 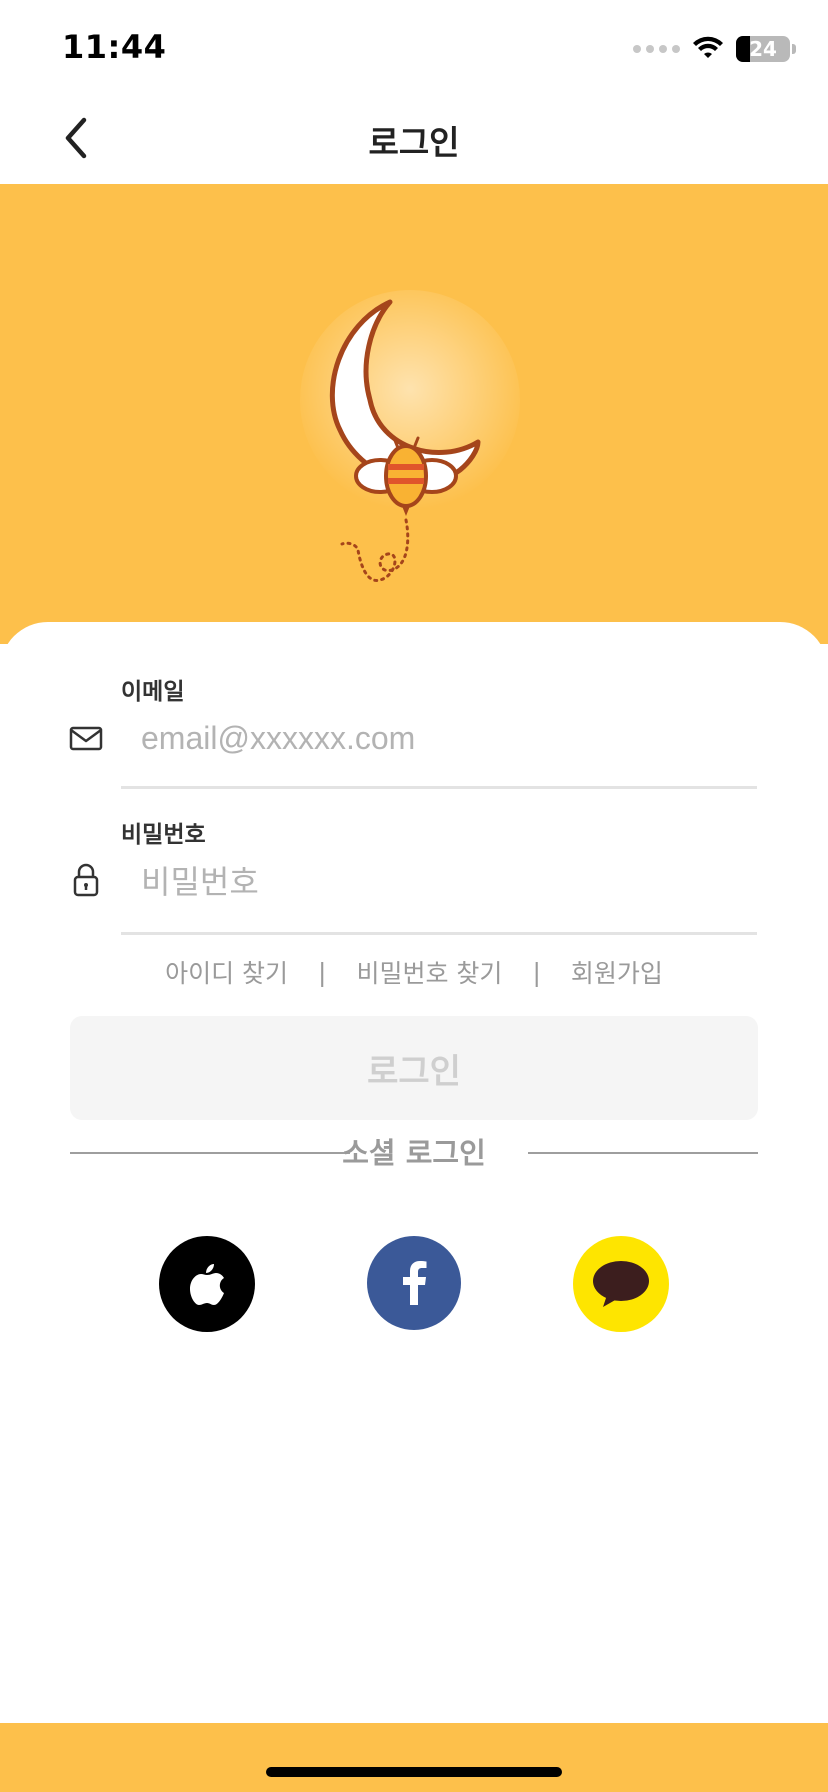 I want to click on cellular-signal-icon, so click(x=656, y=49).